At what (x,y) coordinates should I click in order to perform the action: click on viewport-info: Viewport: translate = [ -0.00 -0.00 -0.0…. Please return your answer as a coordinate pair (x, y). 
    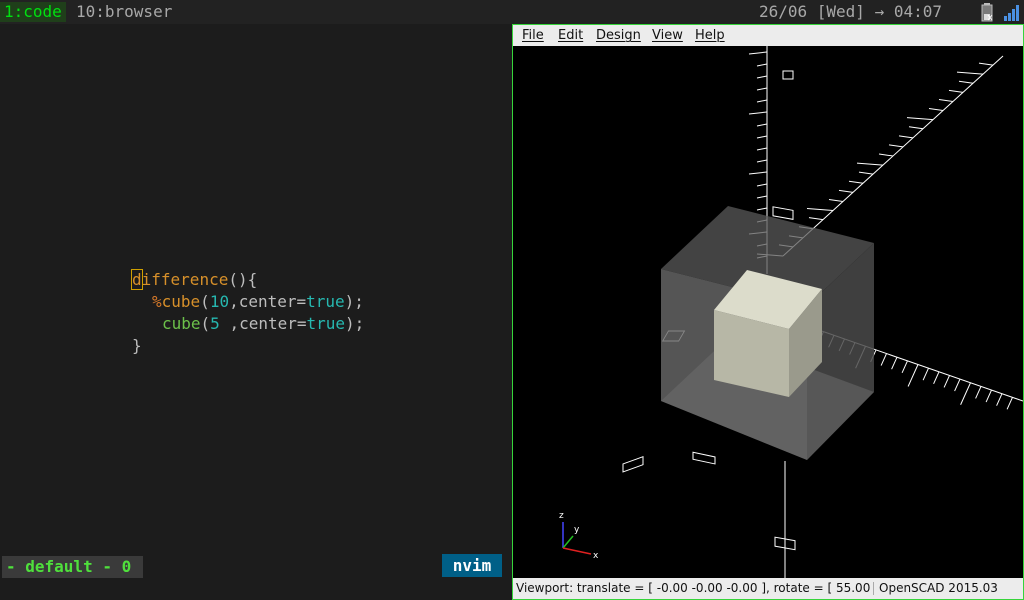
    Looking at the image, I should click on (693, 588).